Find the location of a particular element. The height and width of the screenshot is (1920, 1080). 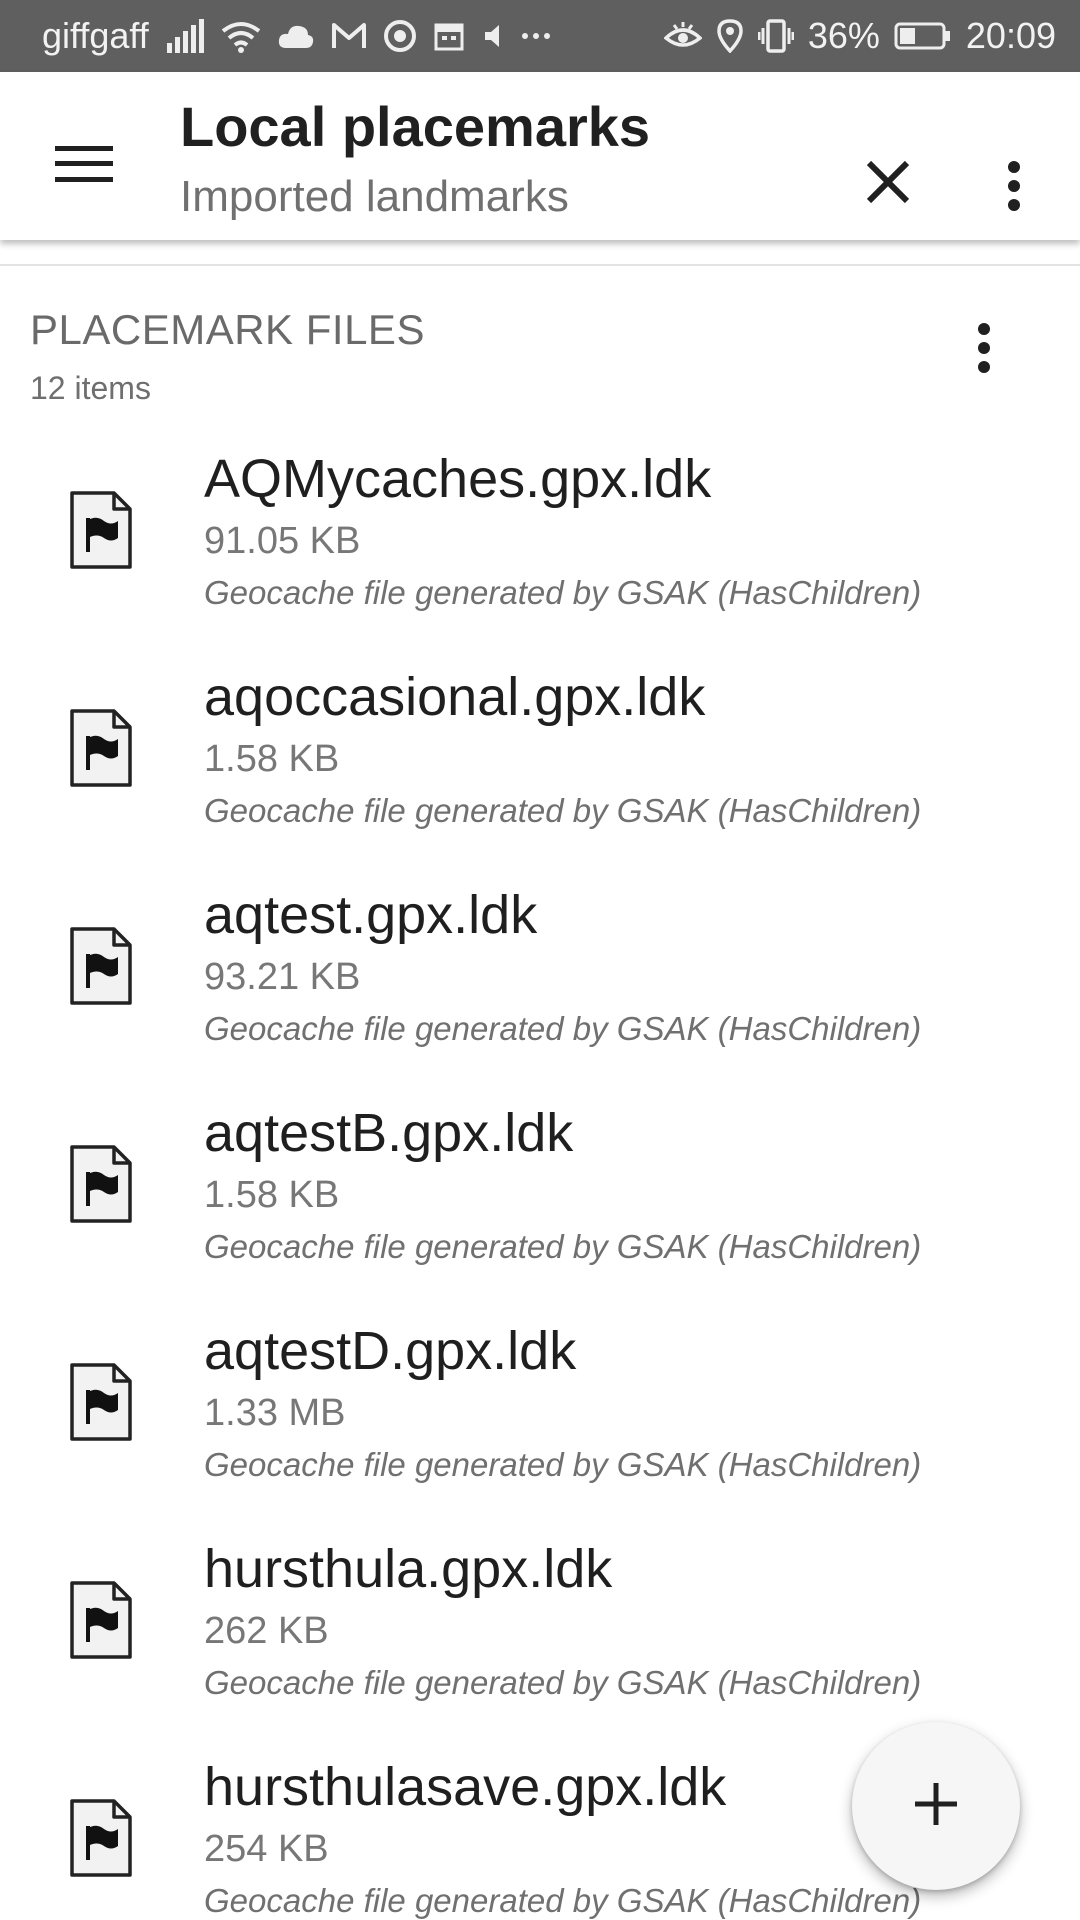

wifi-icon is located at coordinates (241, 36).